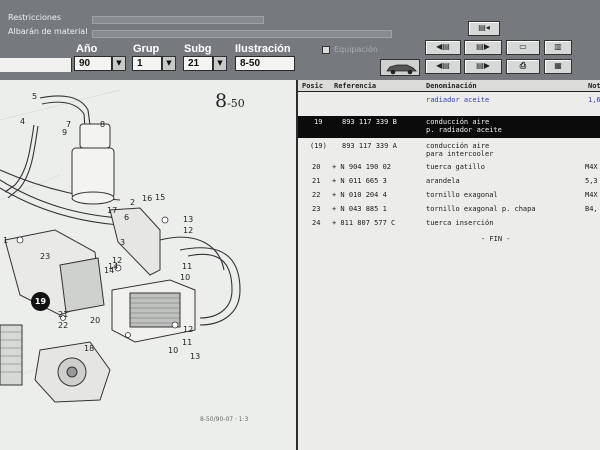 The image size is (600, 450). Describe the element at coordinates (443, 47) in the screenshot. I see `toolbar-arrow-left-icon: ◀▤` at that location.